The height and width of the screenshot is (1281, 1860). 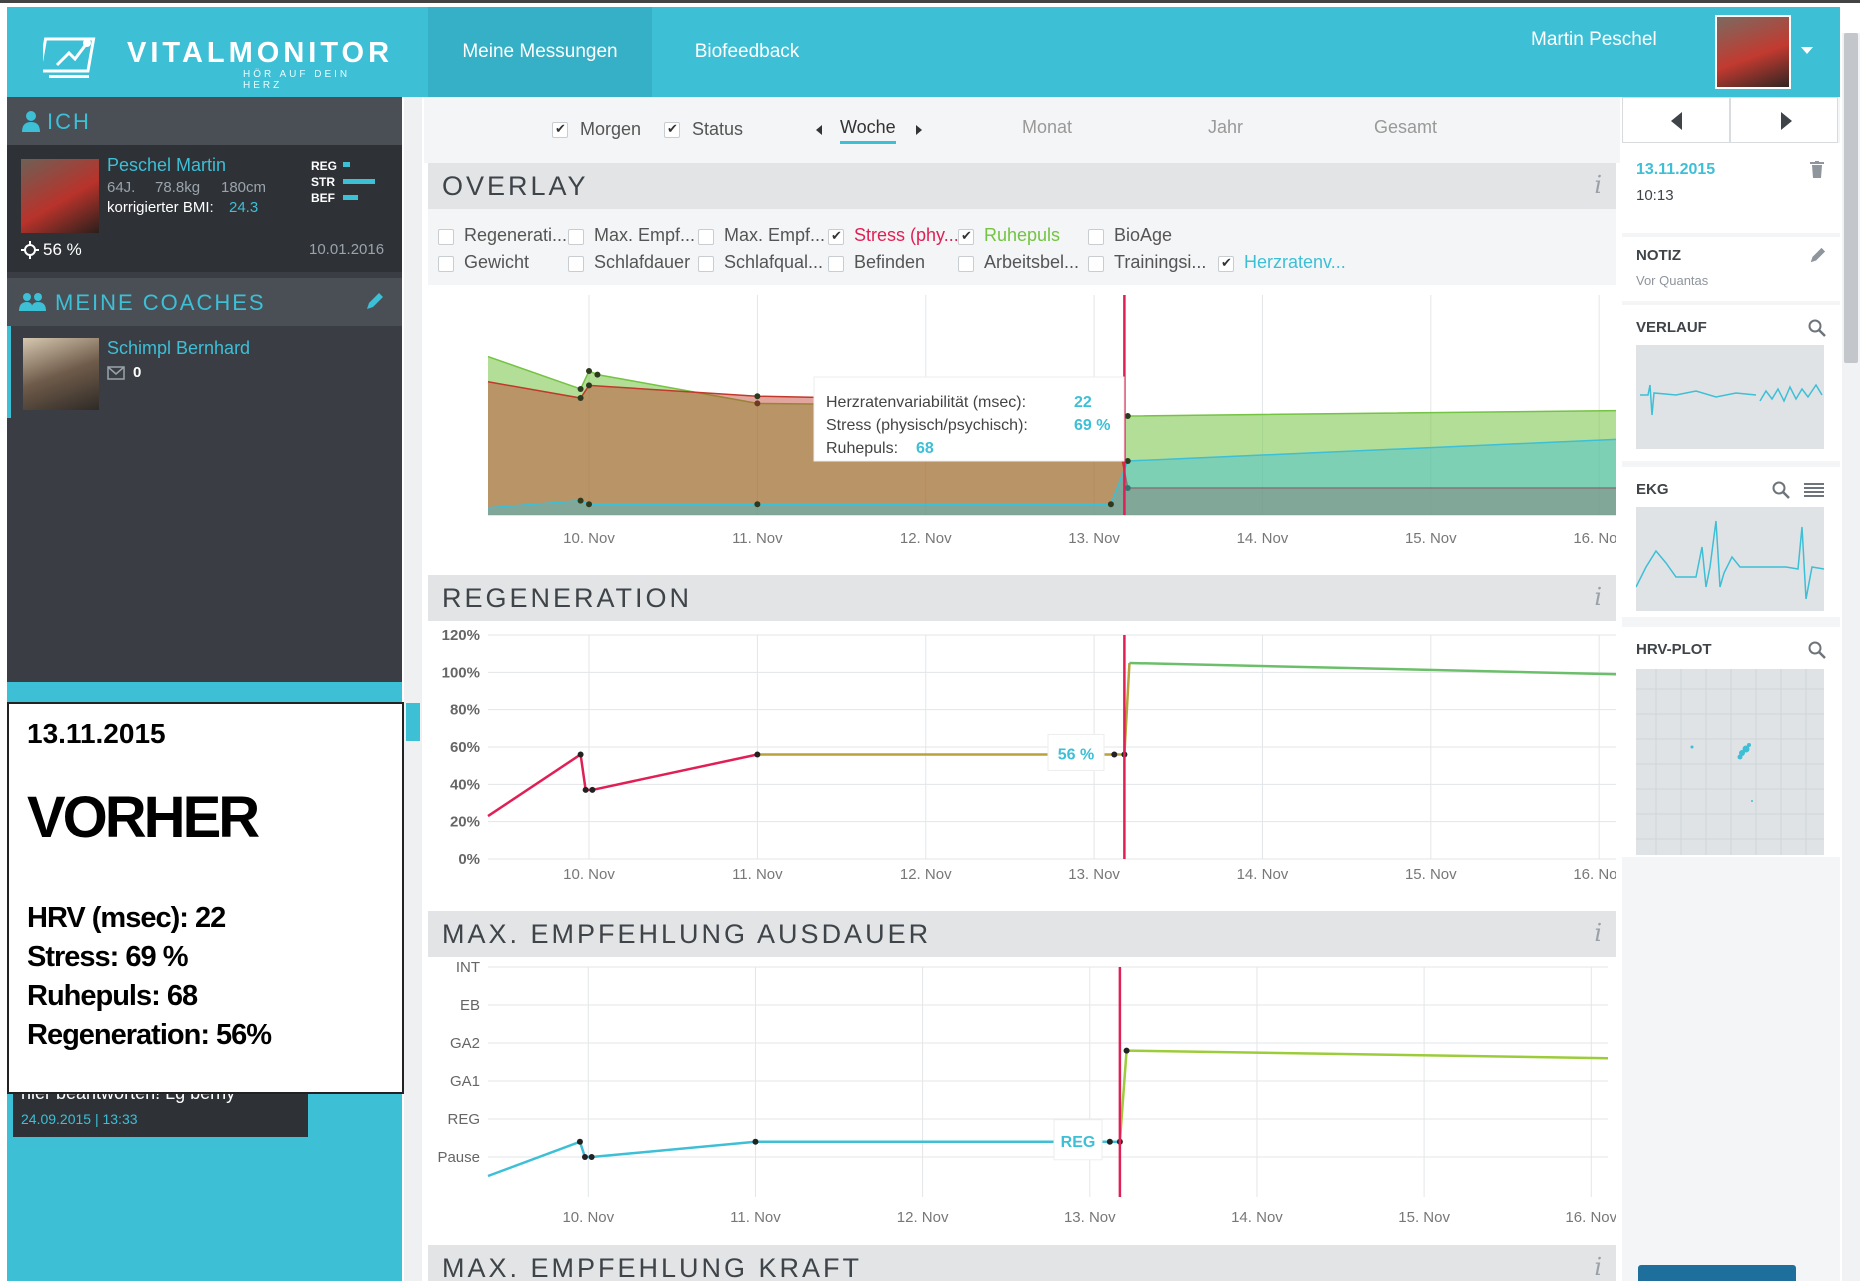 I want to click on checkbox-morgen, so click(x=560, y=129).